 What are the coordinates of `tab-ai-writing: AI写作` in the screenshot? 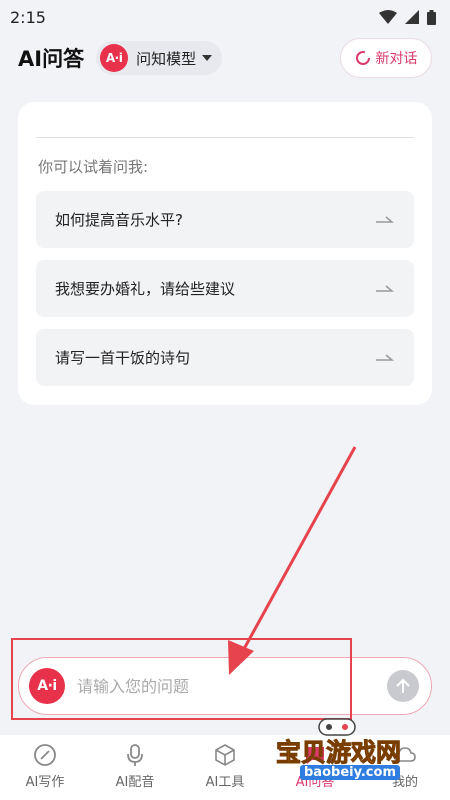 It's located at (45, 767).